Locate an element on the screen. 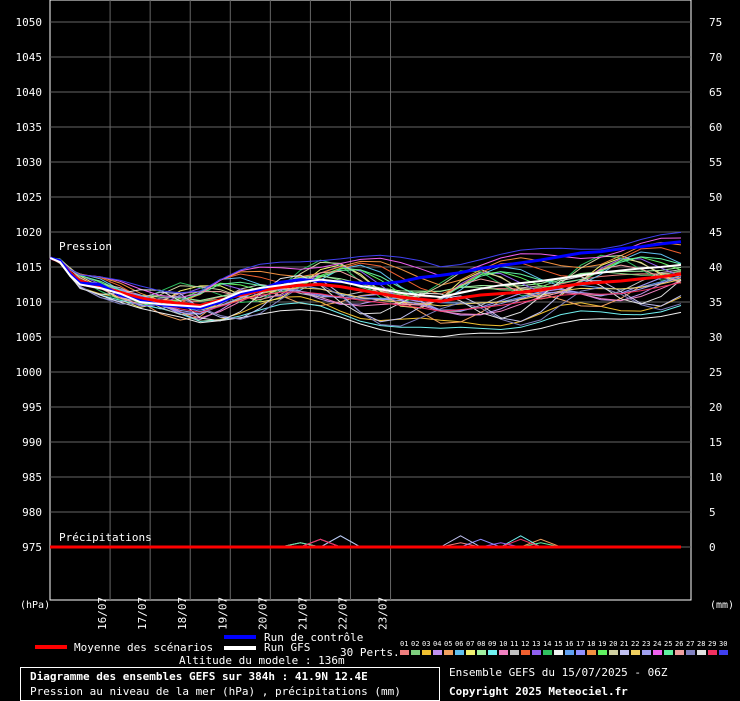 Image resolution: width=740 pixels, height=701 pixels. pert-number: 08 is located at coordinates (481, 644).